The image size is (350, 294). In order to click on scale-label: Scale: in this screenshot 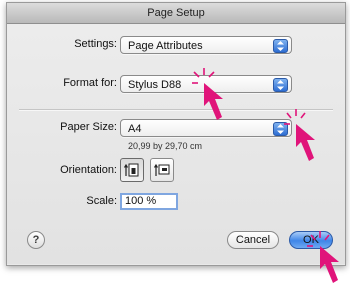, I will do `click(101, 201)`.